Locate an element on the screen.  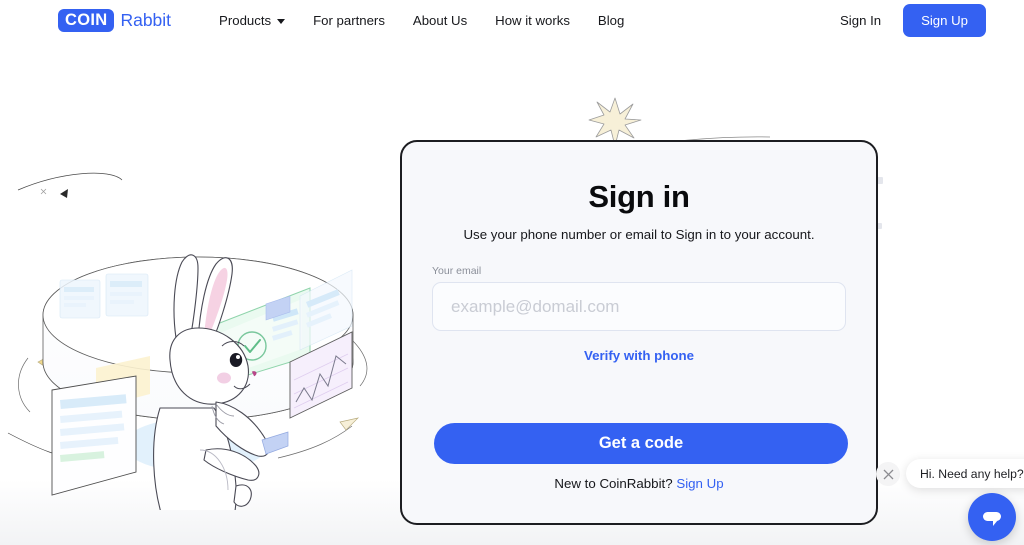
verify-with-phone-link: Verify with phone is located at coordinates (639, 355).